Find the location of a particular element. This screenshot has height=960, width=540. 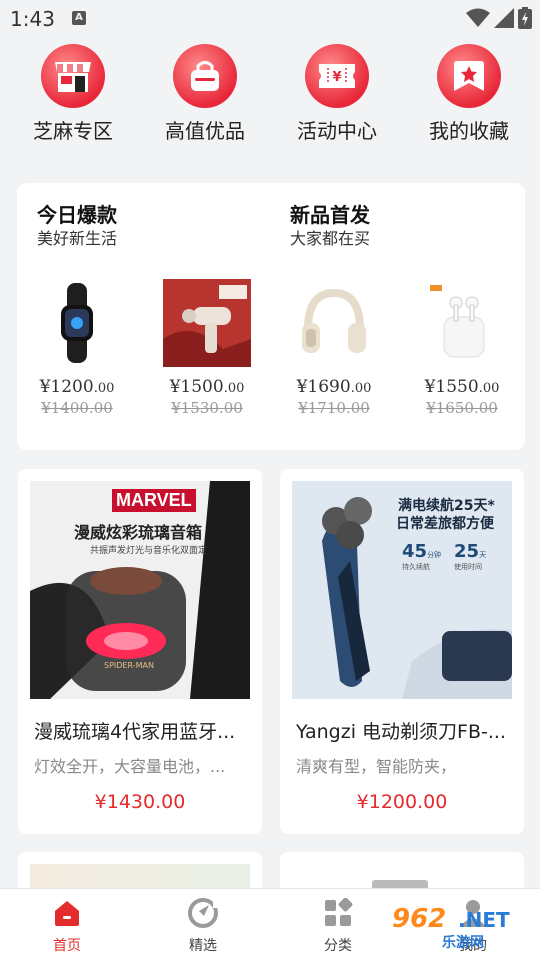

headphones-image is located at coordinates (334, 323).